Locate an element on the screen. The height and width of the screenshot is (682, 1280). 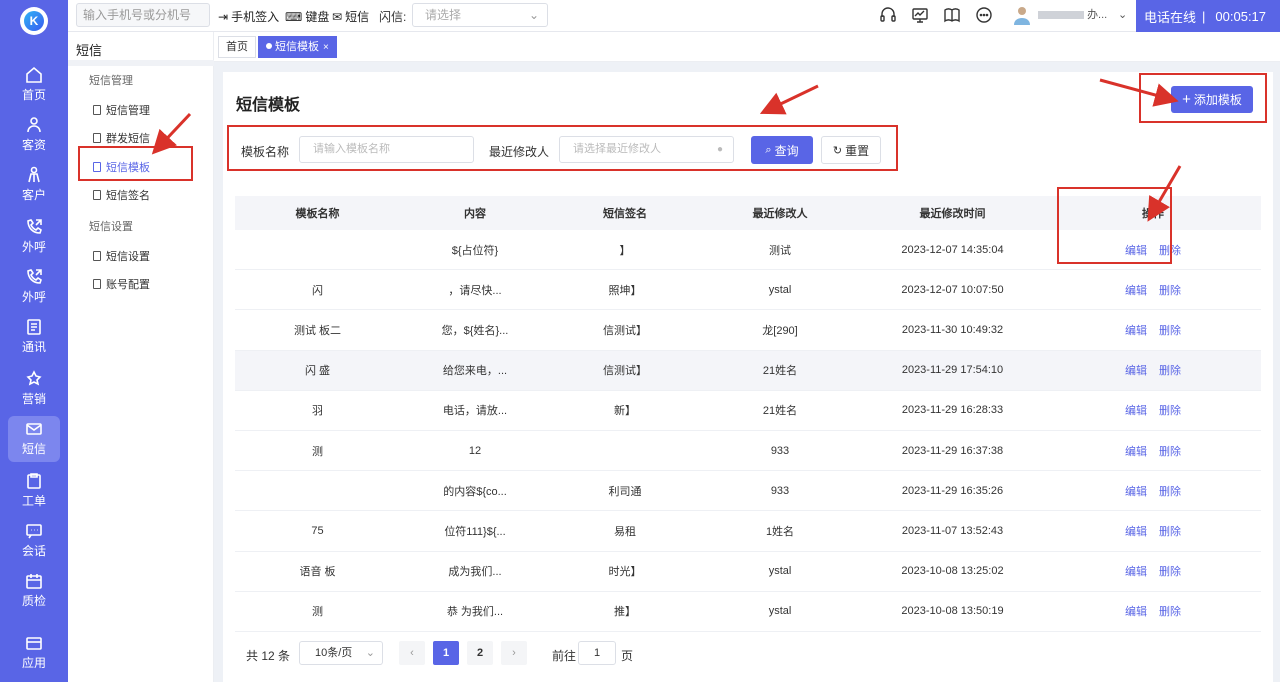
rail-item-4: 外呼 is located at coordinates (34, 287).